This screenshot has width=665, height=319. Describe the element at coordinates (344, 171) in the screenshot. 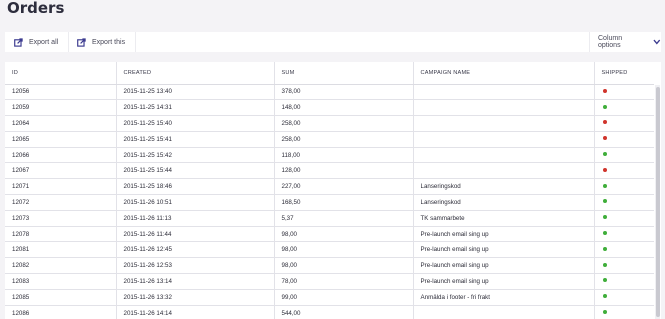

I see `cell-sum: 128,00` at that location.